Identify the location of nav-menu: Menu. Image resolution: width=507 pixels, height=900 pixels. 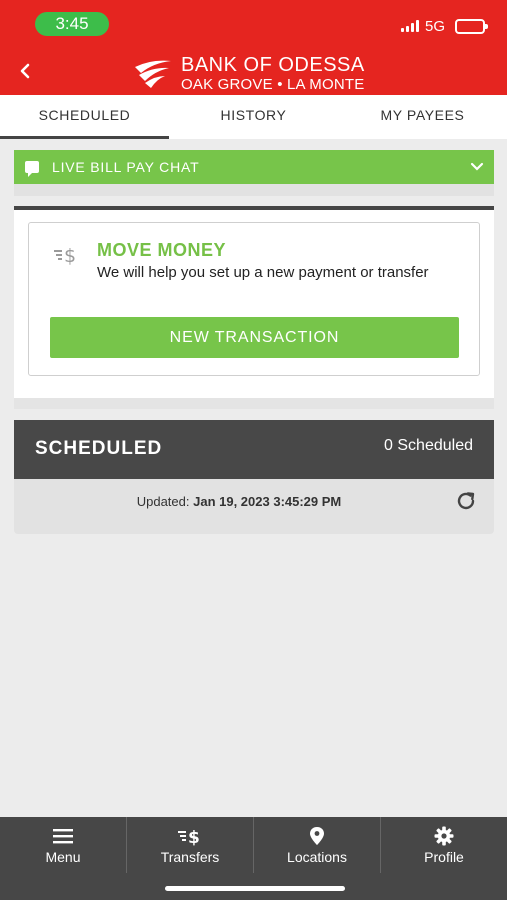
(63, 845).